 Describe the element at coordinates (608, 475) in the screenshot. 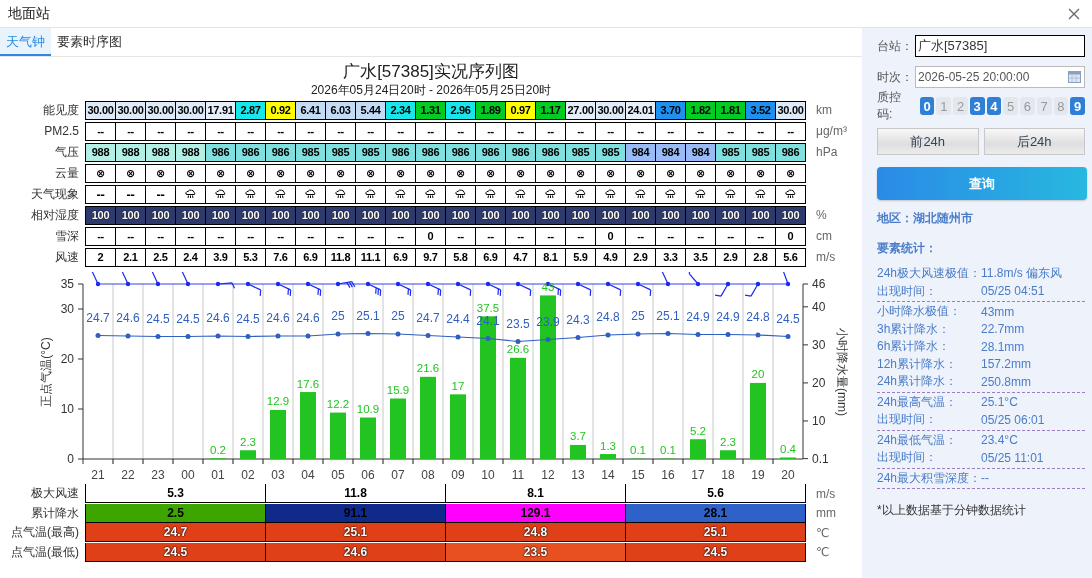

I see `axis-tick-label: 14` at that location.